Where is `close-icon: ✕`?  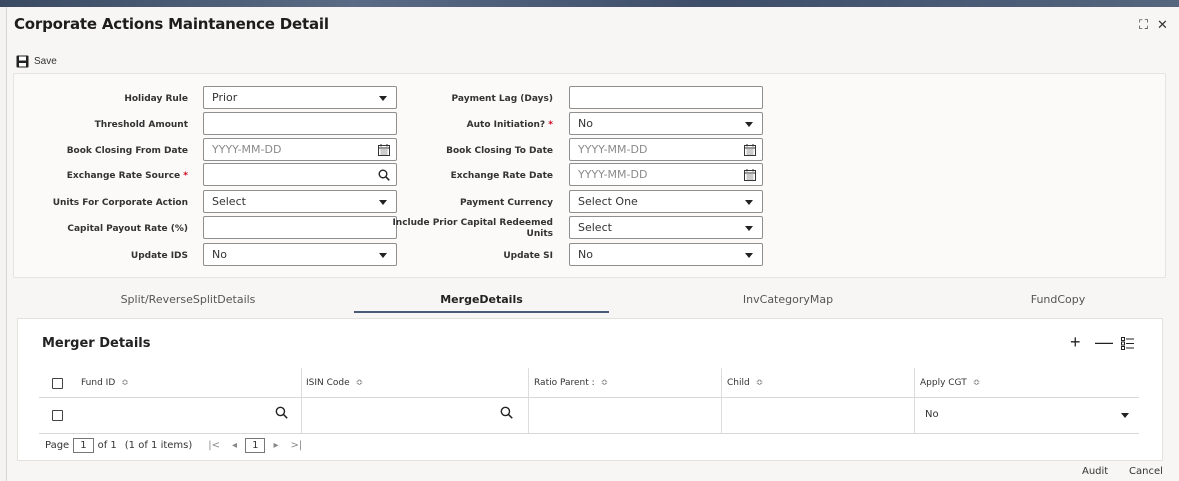 close-icon: ✕ is located at coordinates (1162, 25).